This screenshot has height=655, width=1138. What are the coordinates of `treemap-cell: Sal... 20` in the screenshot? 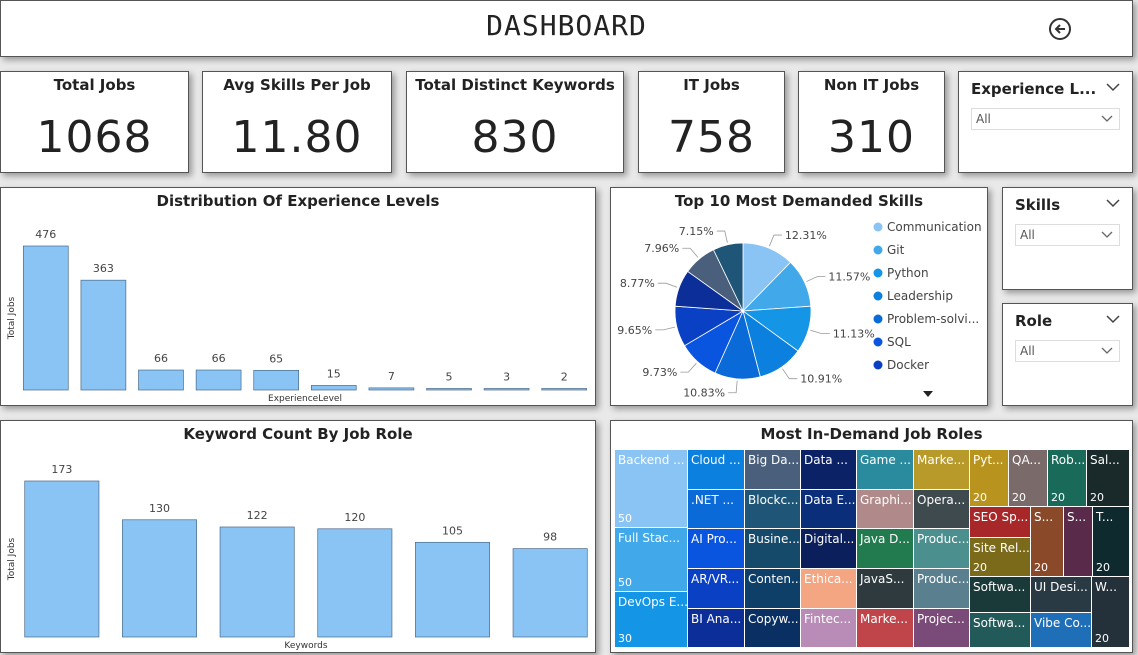 It's located at (1108, 478).